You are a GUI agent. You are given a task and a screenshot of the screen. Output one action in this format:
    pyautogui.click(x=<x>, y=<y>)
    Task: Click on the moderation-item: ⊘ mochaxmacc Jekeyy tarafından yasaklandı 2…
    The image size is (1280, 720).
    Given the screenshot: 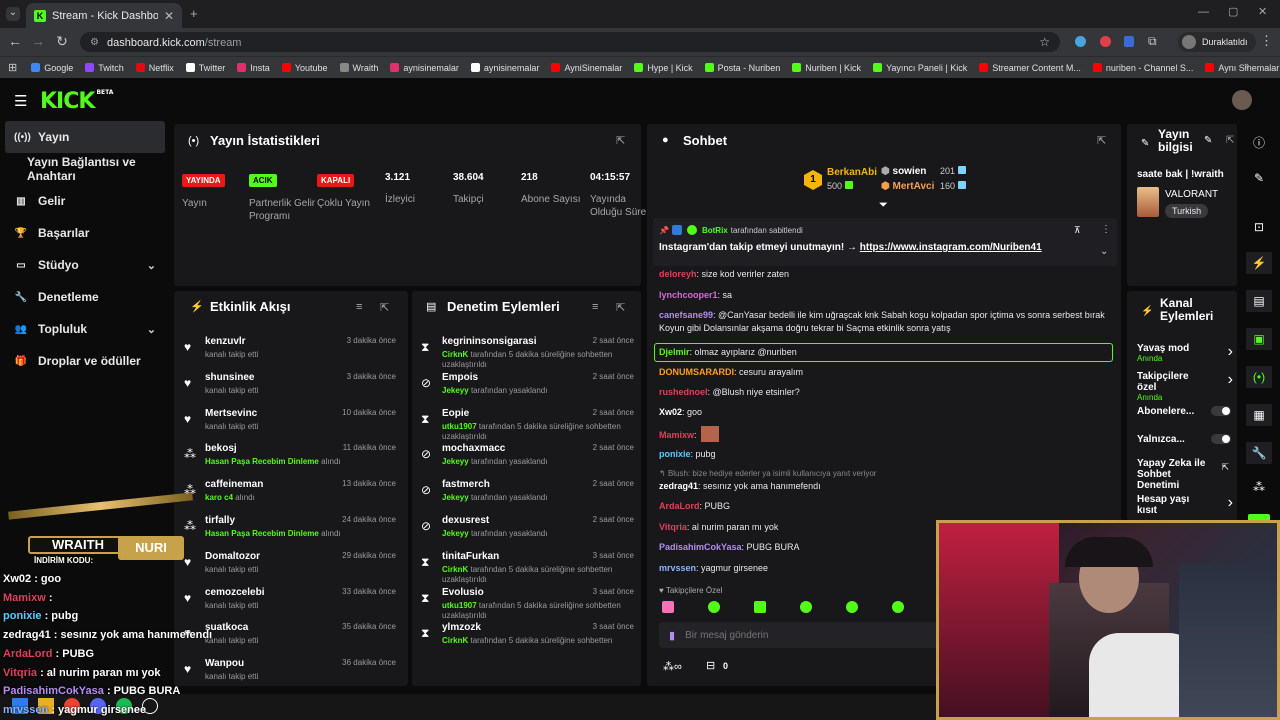 What is the action you would take?
    pyautogui.click(x=529, y=459)
    